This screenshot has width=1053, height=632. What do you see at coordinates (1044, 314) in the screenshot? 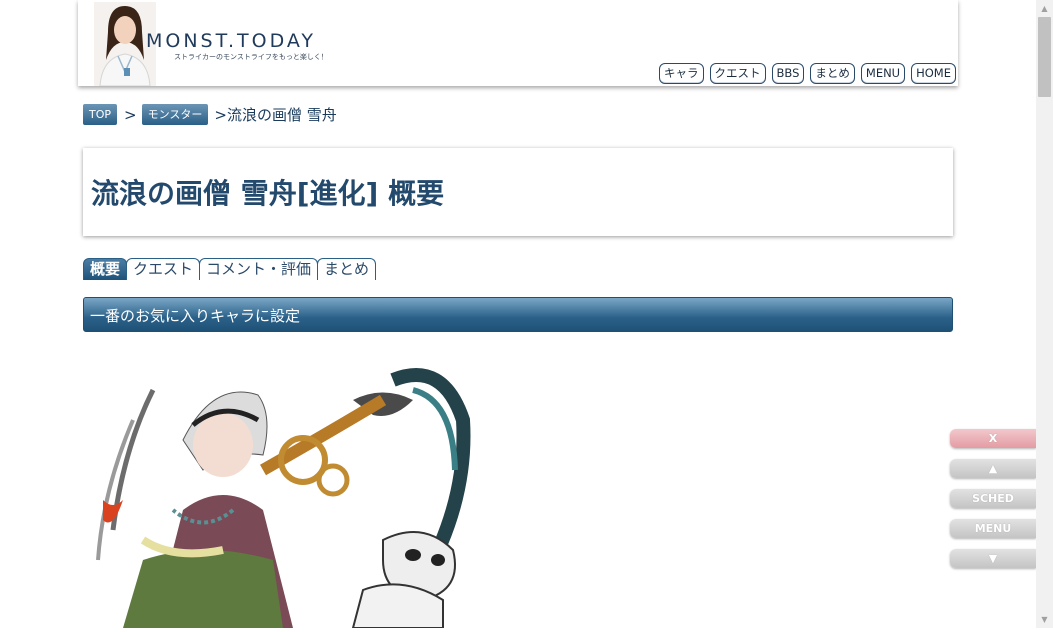
I see `vertical-scrollbar: ▲ ▼` at bounding box center [1044, 314].